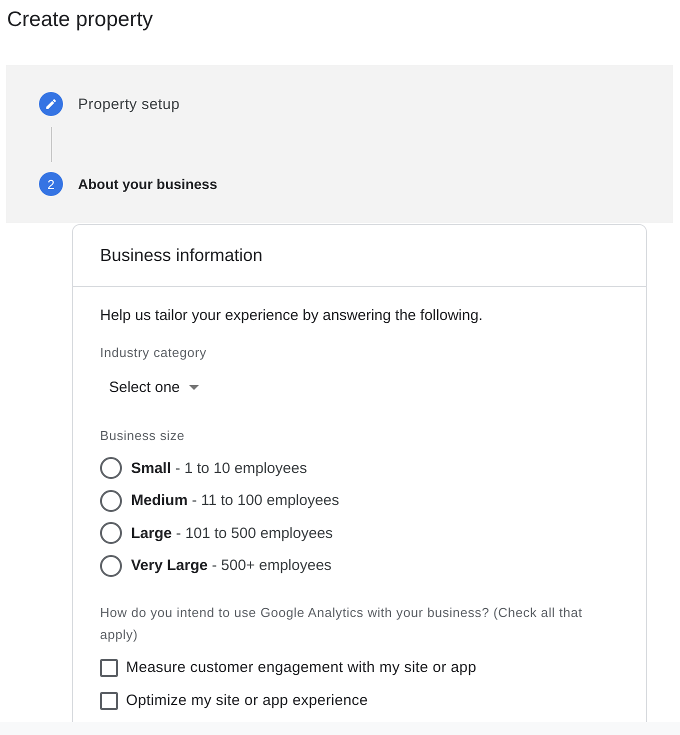 The height and width of the screenshot is (735, 680). Describe the element at coordinates (292, 316) in the screenshot. I see `intro-text: Help us tailor your experience by answering the following.` at that location.